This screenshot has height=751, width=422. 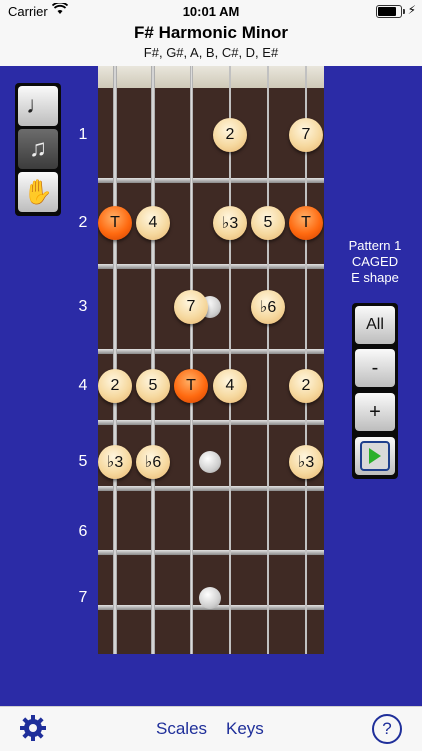 What do you see at coordinates (83, 461) in the screenshot?
I see `fret-label: 5` at bounding box center [83, 461].